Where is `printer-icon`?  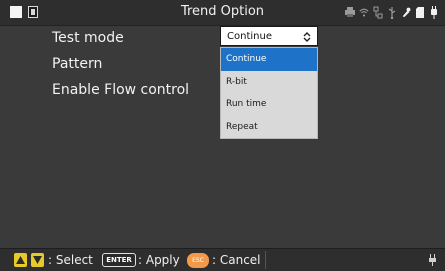 printer-icon is located at coordinates (350, 11).